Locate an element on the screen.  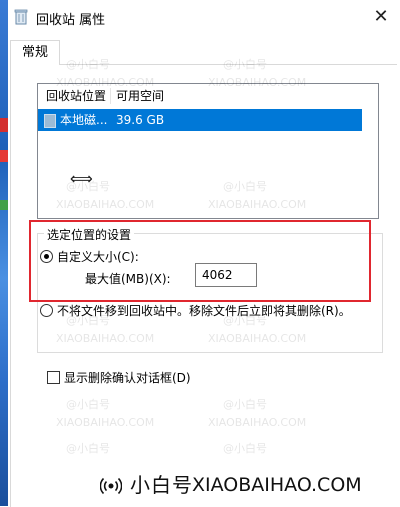
column-divider is located at coordinates (110, 96).